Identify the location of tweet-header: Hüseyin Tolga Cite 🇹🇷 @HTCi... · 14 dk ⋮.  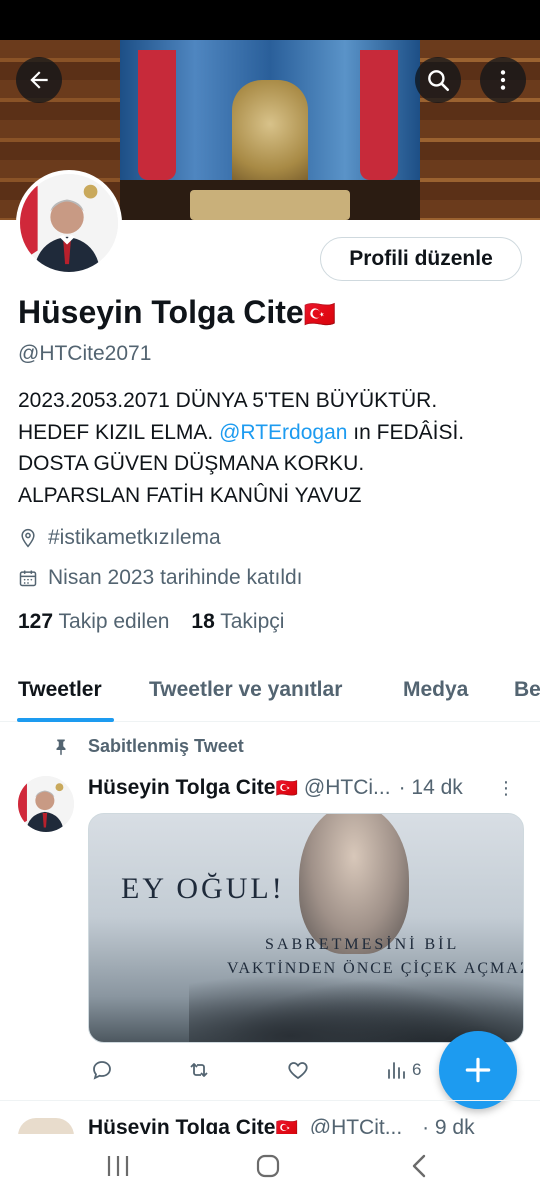
(304, 788).